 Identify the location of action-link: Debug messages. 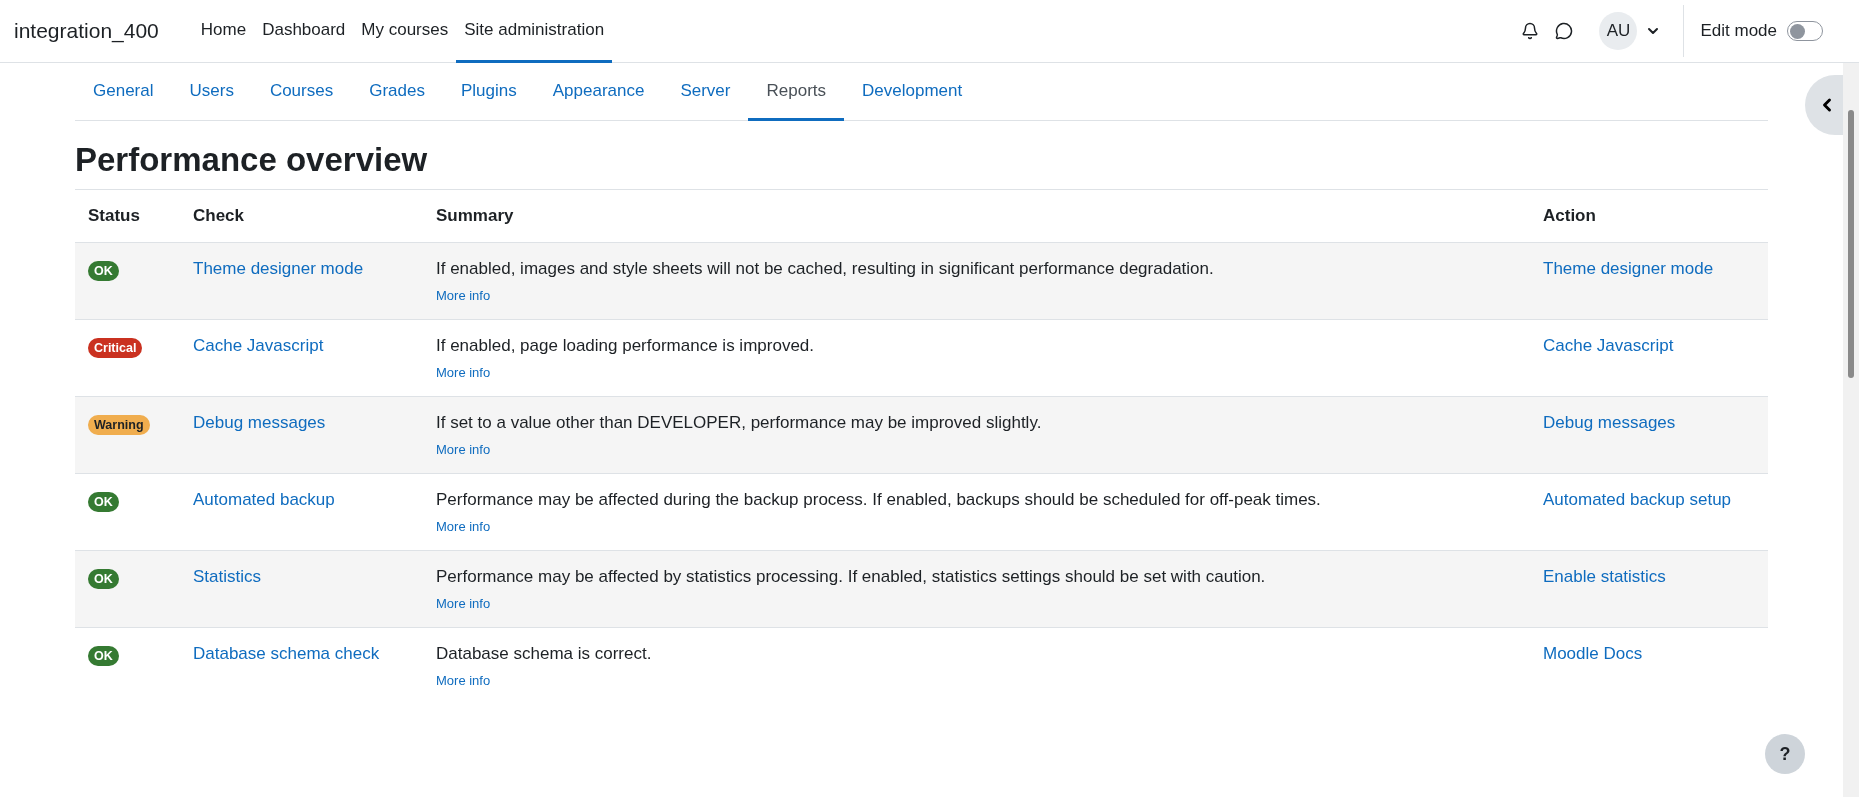
(1609, 422).